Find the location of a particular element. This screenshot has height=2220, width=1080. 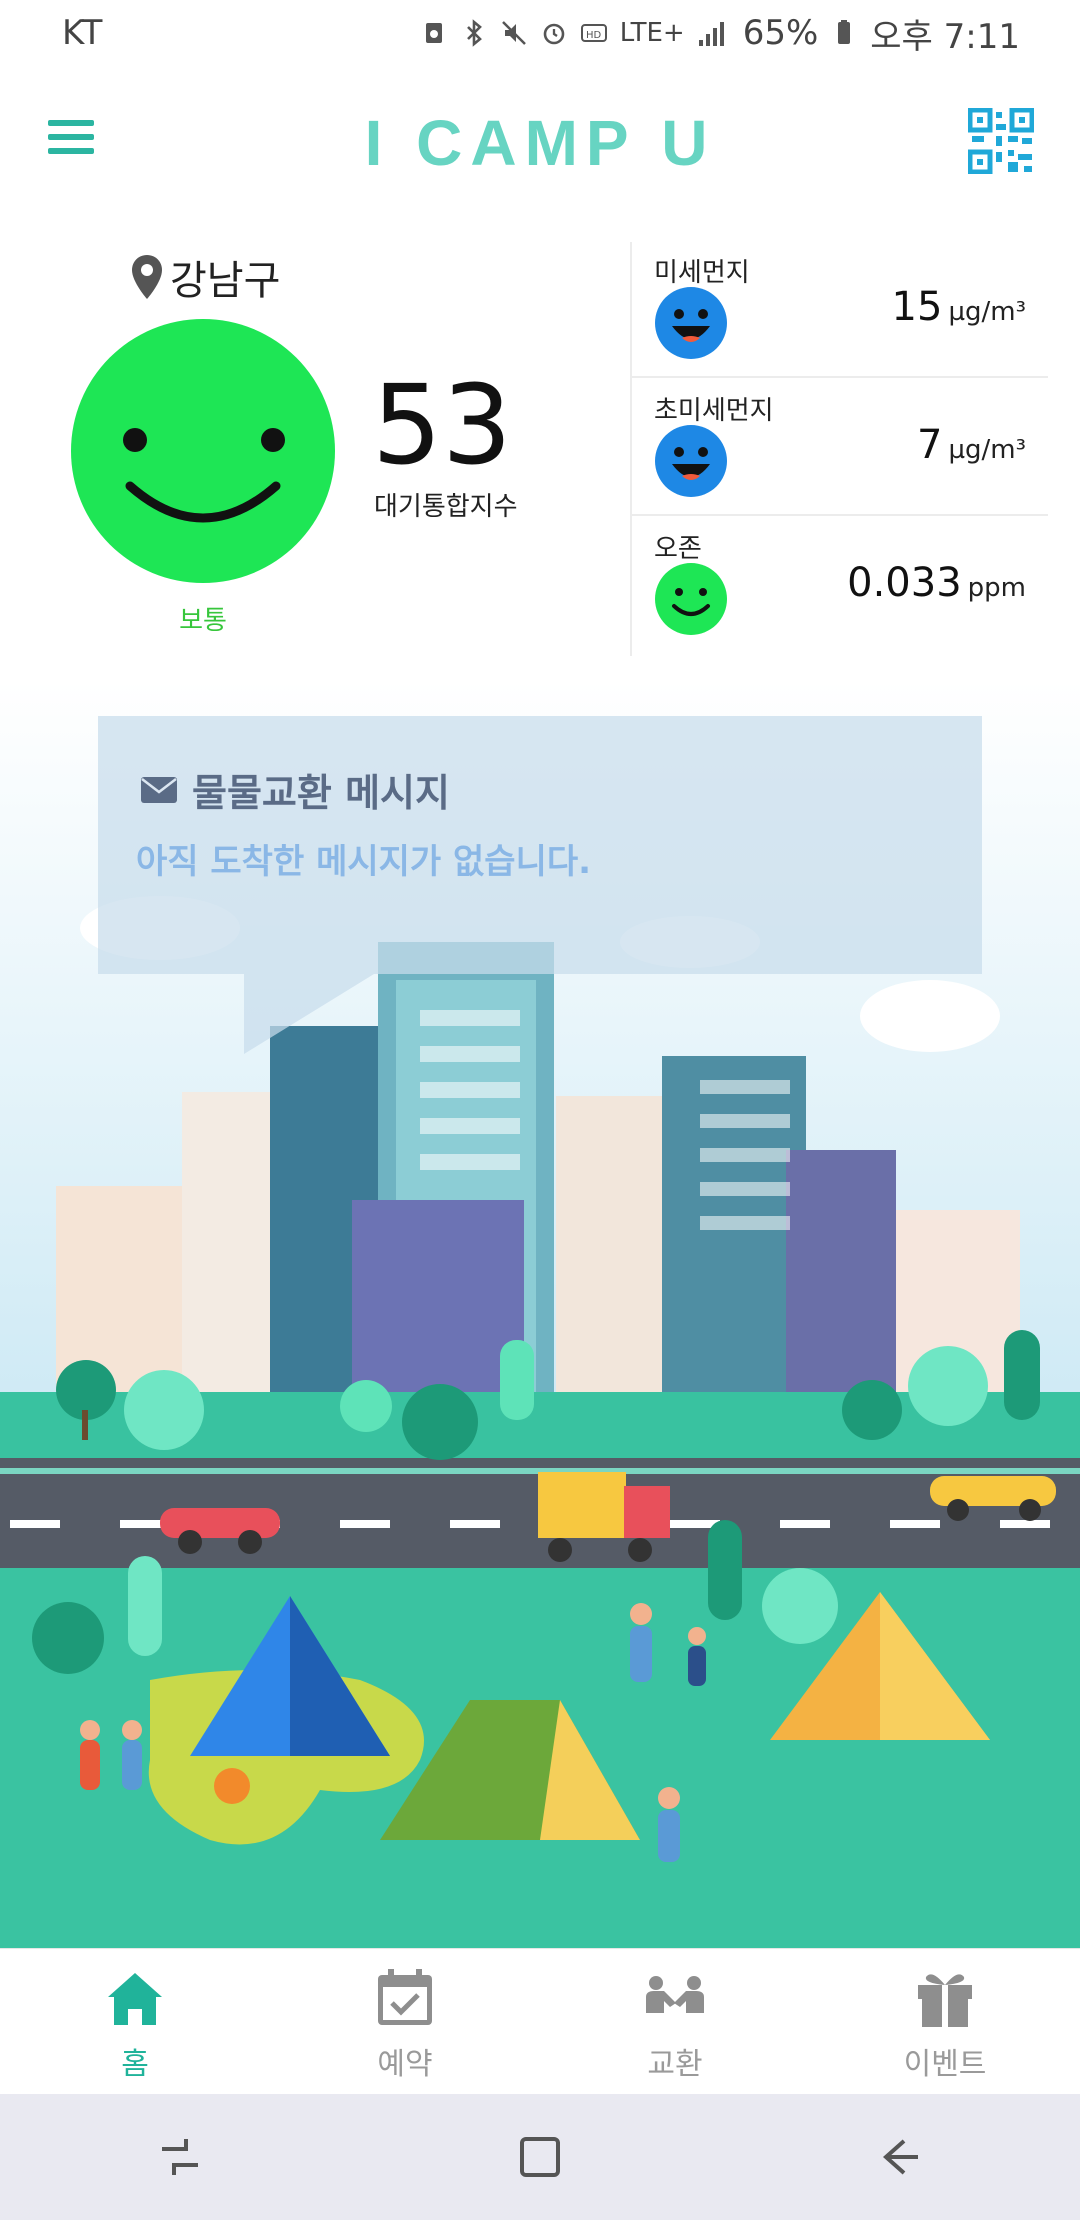

nav-home: 홈 is located at coordinates (135, 2022).